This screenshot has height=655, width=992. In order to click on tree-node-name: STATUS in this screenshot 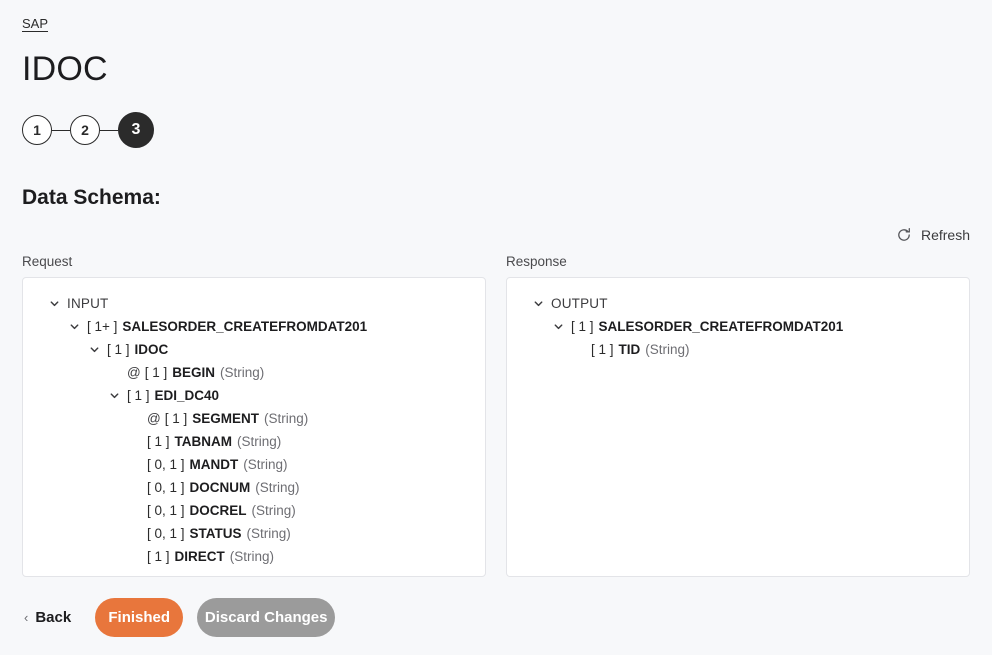, I will do `click(215, 534)`.